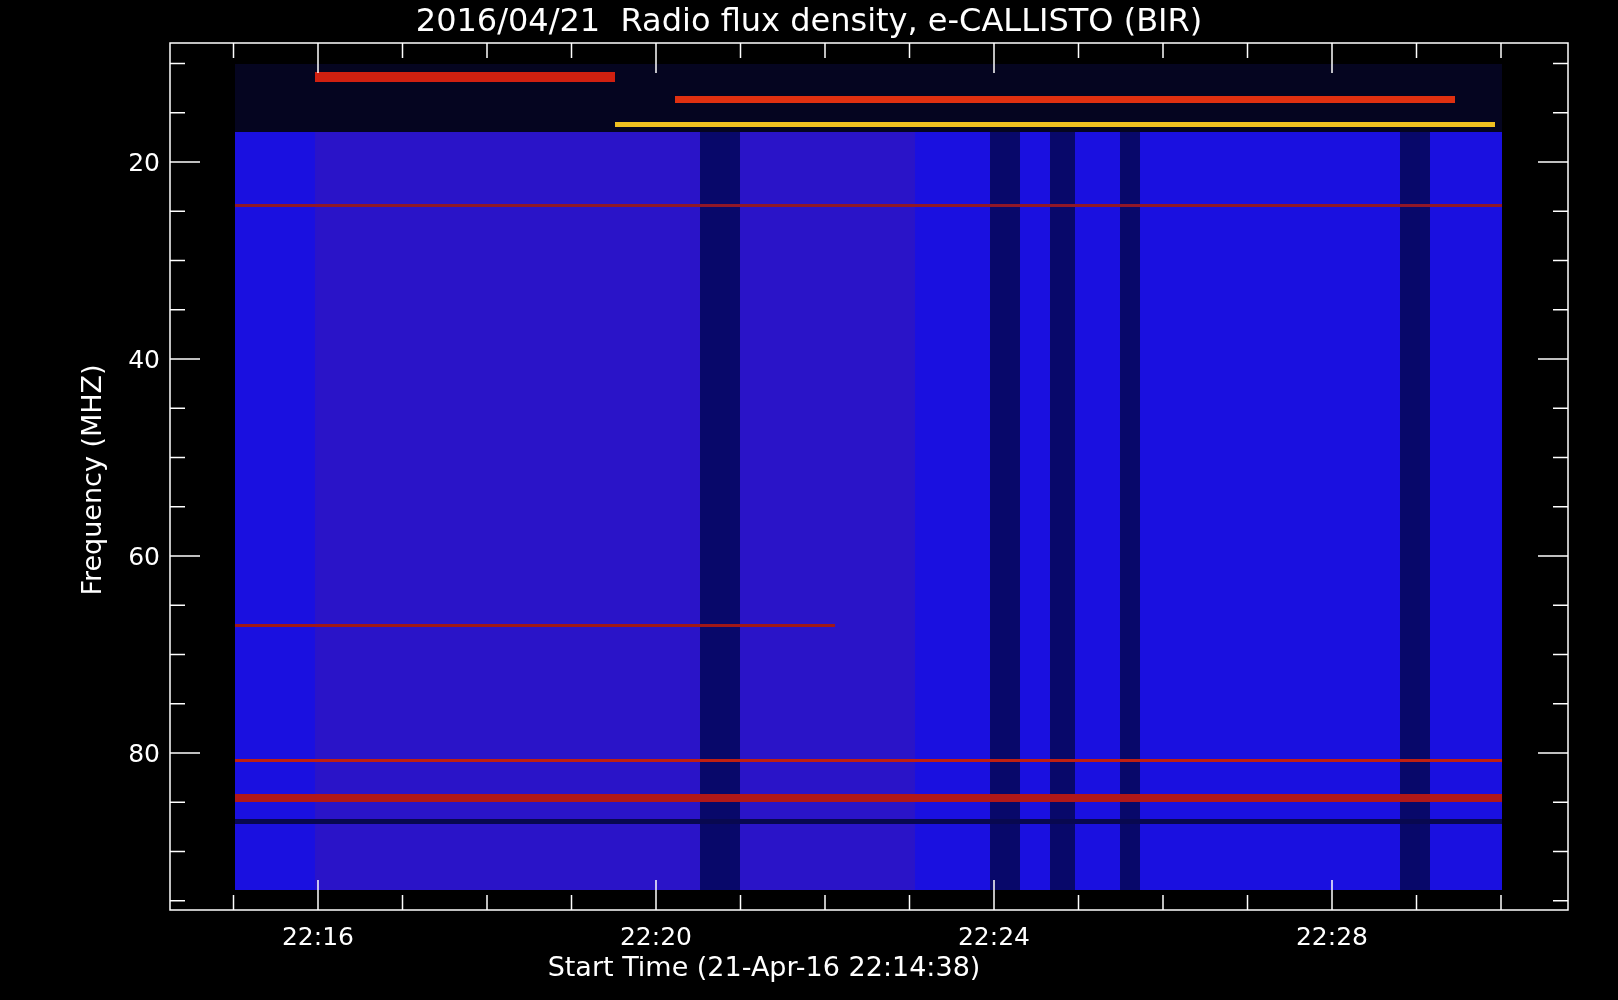 This screenshot has height=1000, width=1618. I want to click on y-tick-label: 80, so click(144, 753).